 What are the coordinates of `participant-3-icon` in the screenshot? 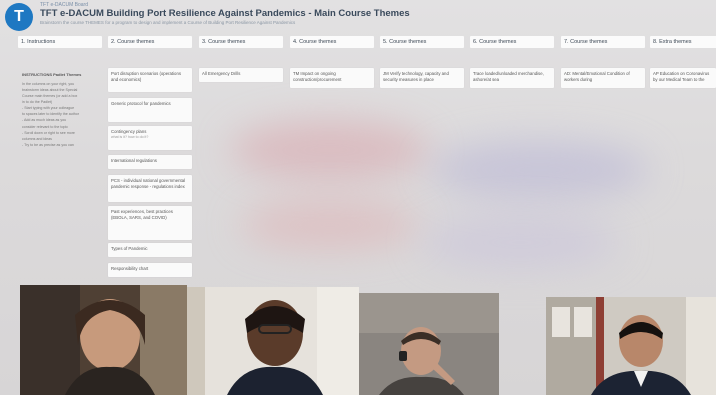 It's located at (429, 344).